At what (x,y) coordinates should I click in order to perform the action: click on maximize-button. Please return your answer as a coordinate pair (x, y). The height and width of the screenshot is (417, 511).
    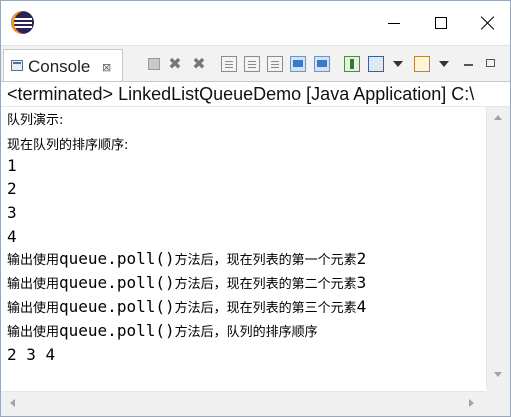
    Looking at the image, I should click on (441, 23).